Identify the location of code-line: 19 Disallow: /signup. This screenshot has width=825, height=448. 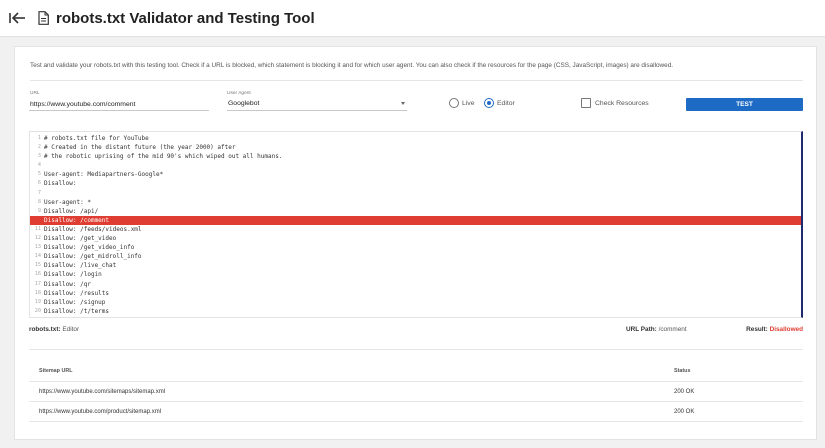
(415, 302).